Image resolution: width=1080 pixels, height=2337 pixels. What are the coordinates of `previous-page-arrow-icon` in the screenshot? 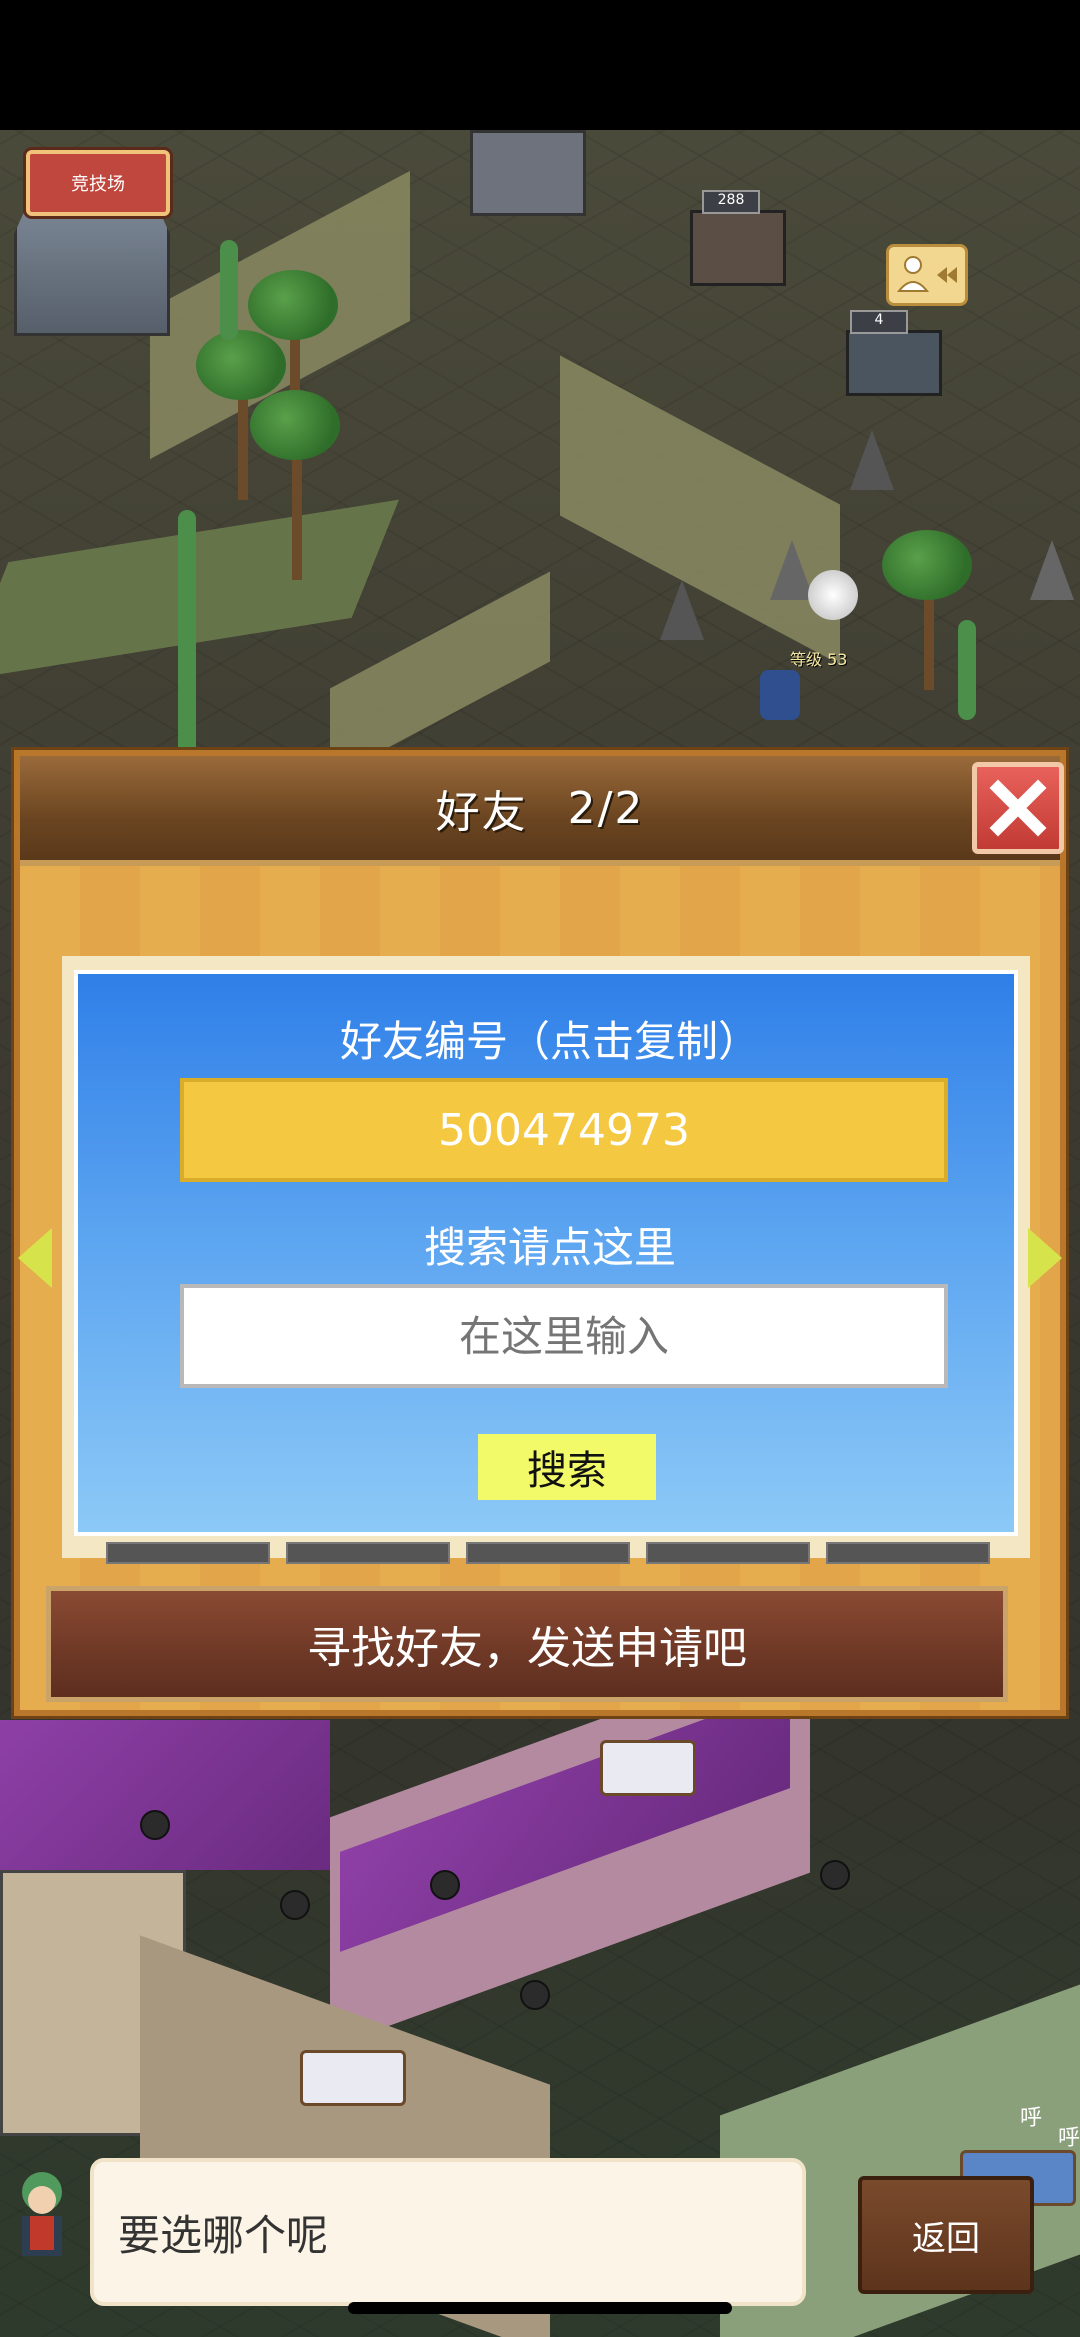 It's located at (35, 1258).